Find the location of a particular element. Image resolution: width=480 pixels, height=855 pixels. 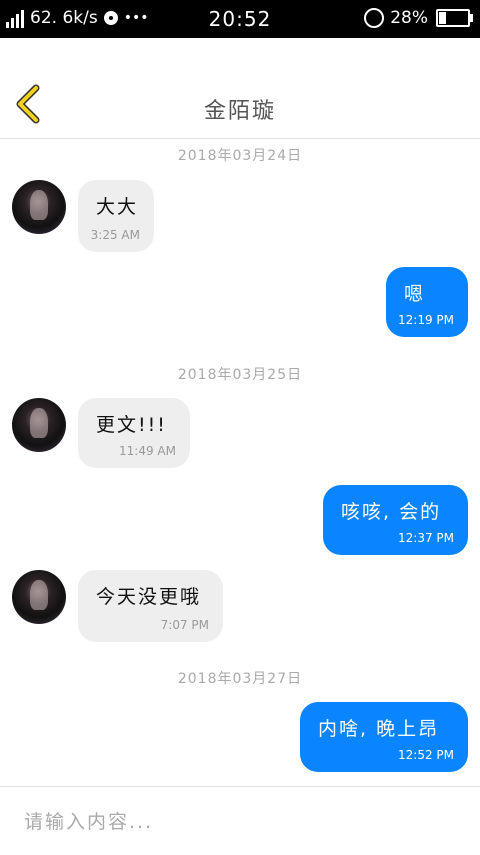

message-text: 内啥, 晚上昂 is located at coordinates (379, 729).